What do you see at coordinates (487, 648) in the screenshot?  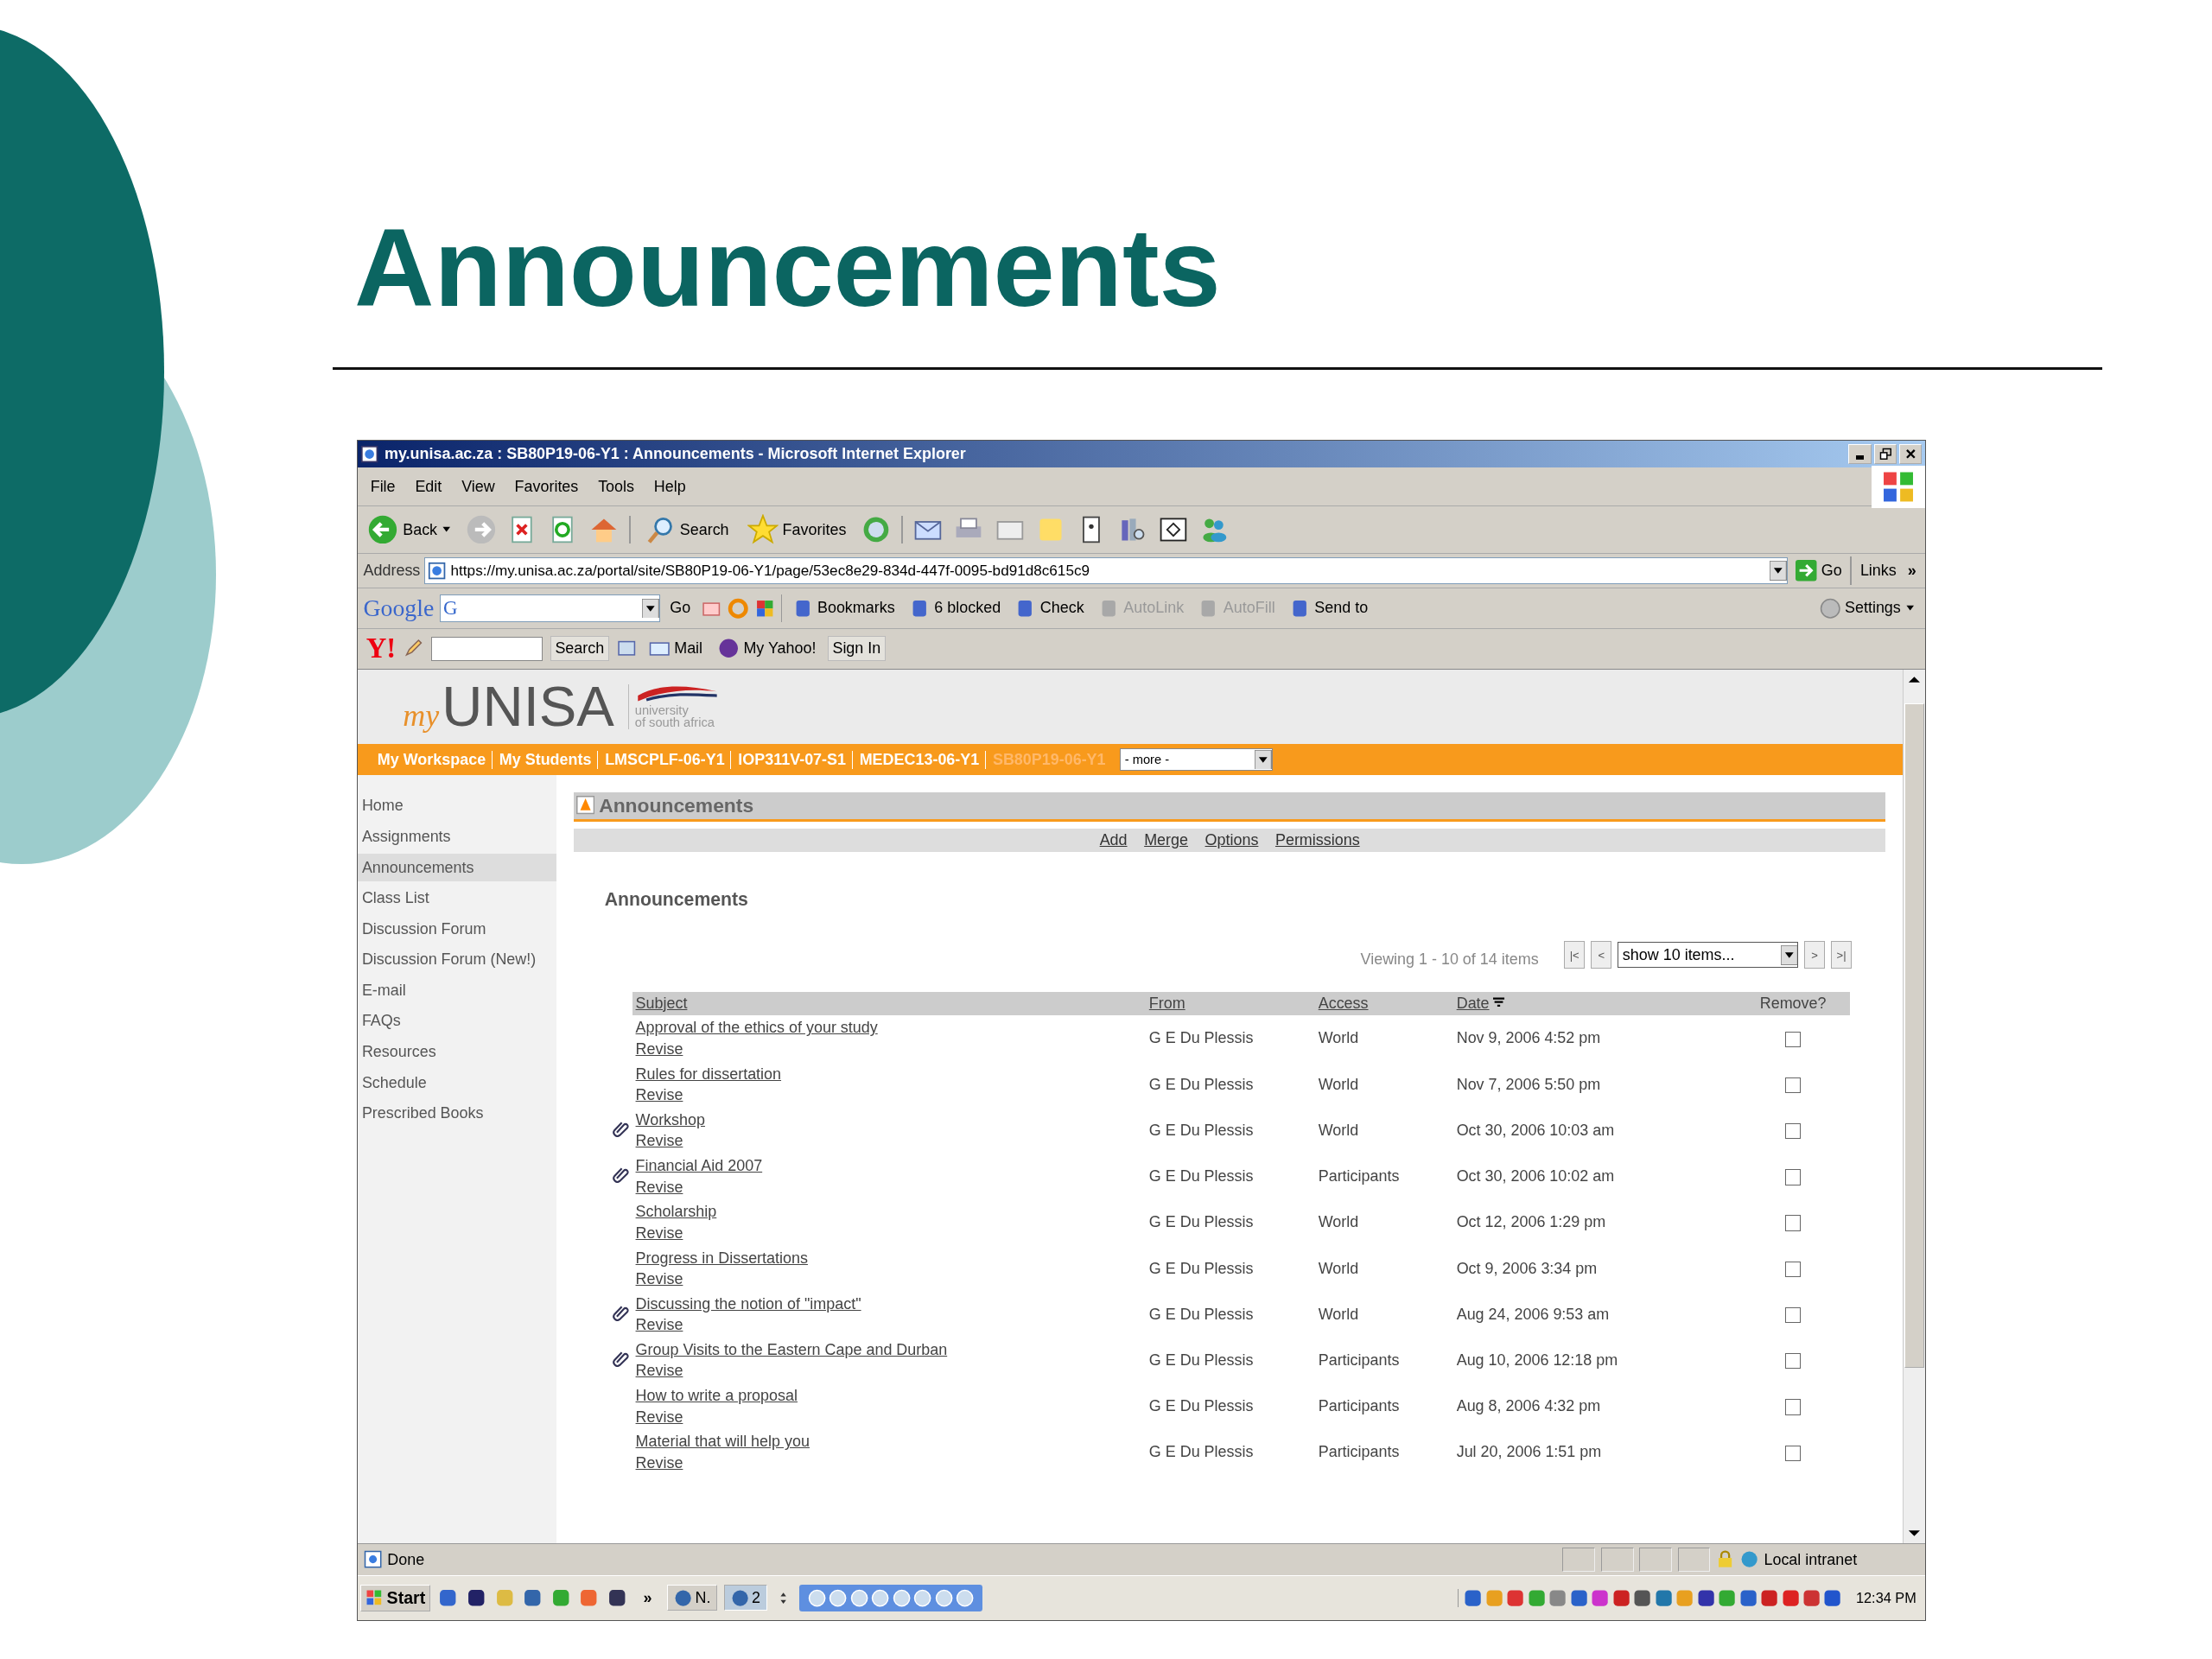 I see `yahoo-search-field` at bounding box center [487, 648].